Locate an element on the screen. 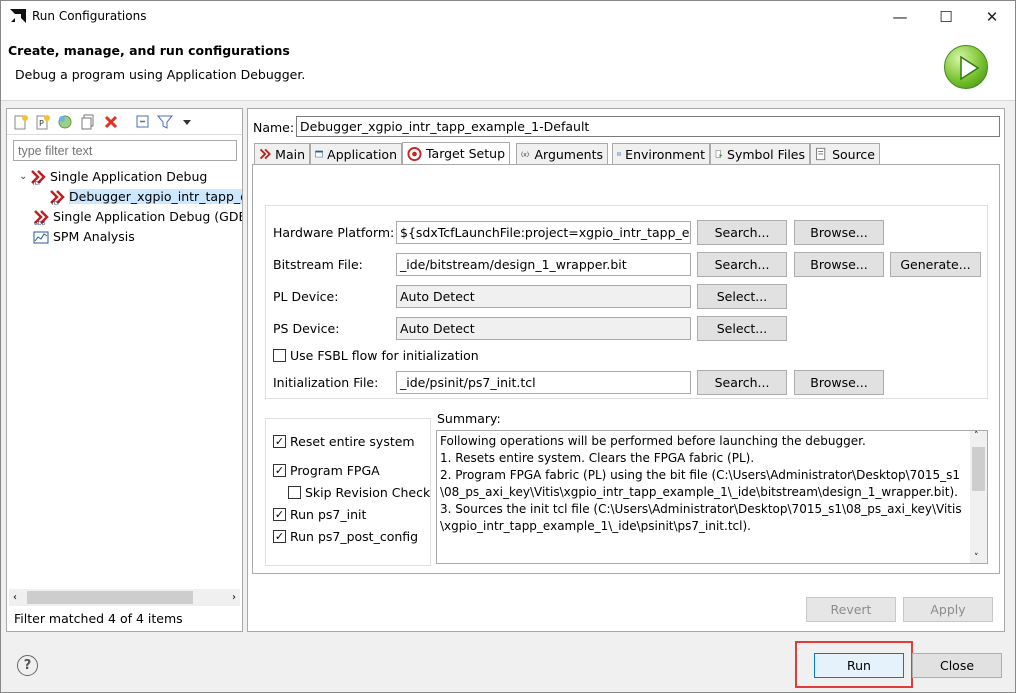 The image size is (1016, 693). svg-text: P is located at coordinates (41, 123).